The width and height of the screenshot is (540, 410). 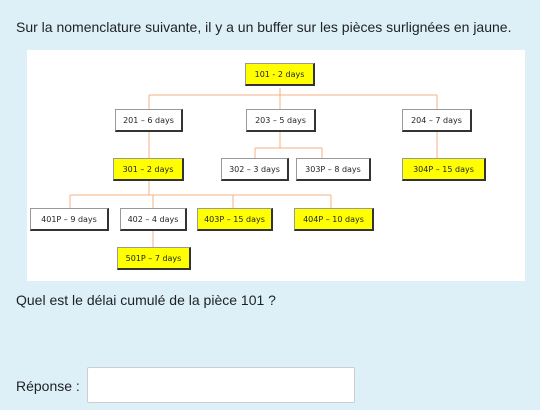 I want to click on part-101: 101 - 2 days, so click(x=280, y=74).